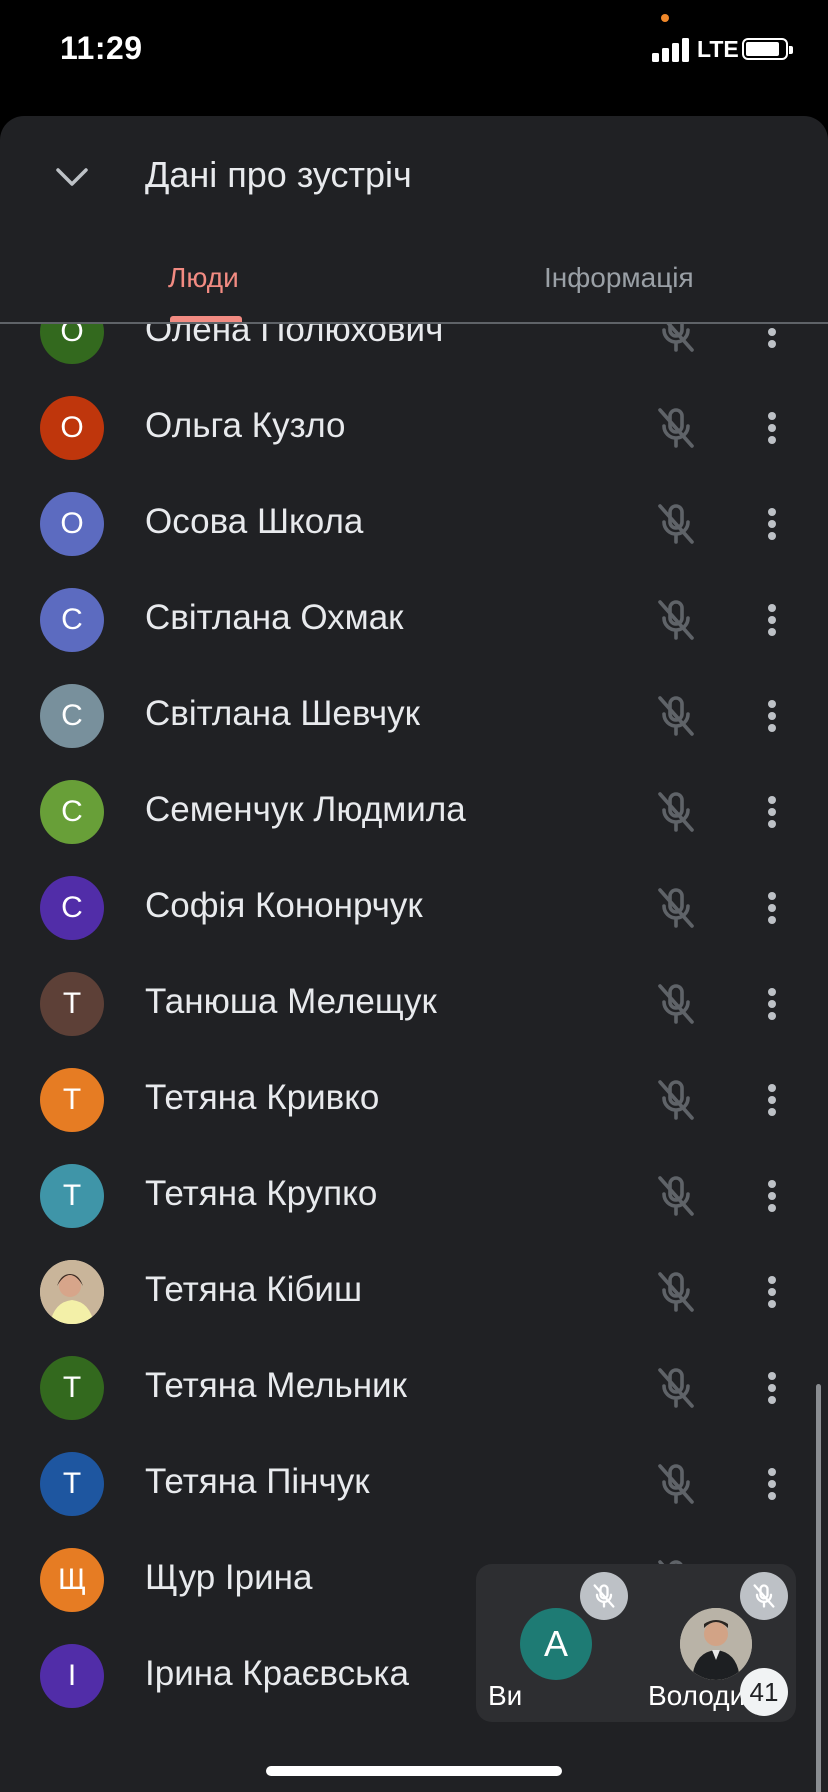 The height and width of the screenshot is (1792, 828). What do you see at coordinates (619, 278) in the screenshot?
I see `tab-info: Інформація` at bounding box center [619, 278].